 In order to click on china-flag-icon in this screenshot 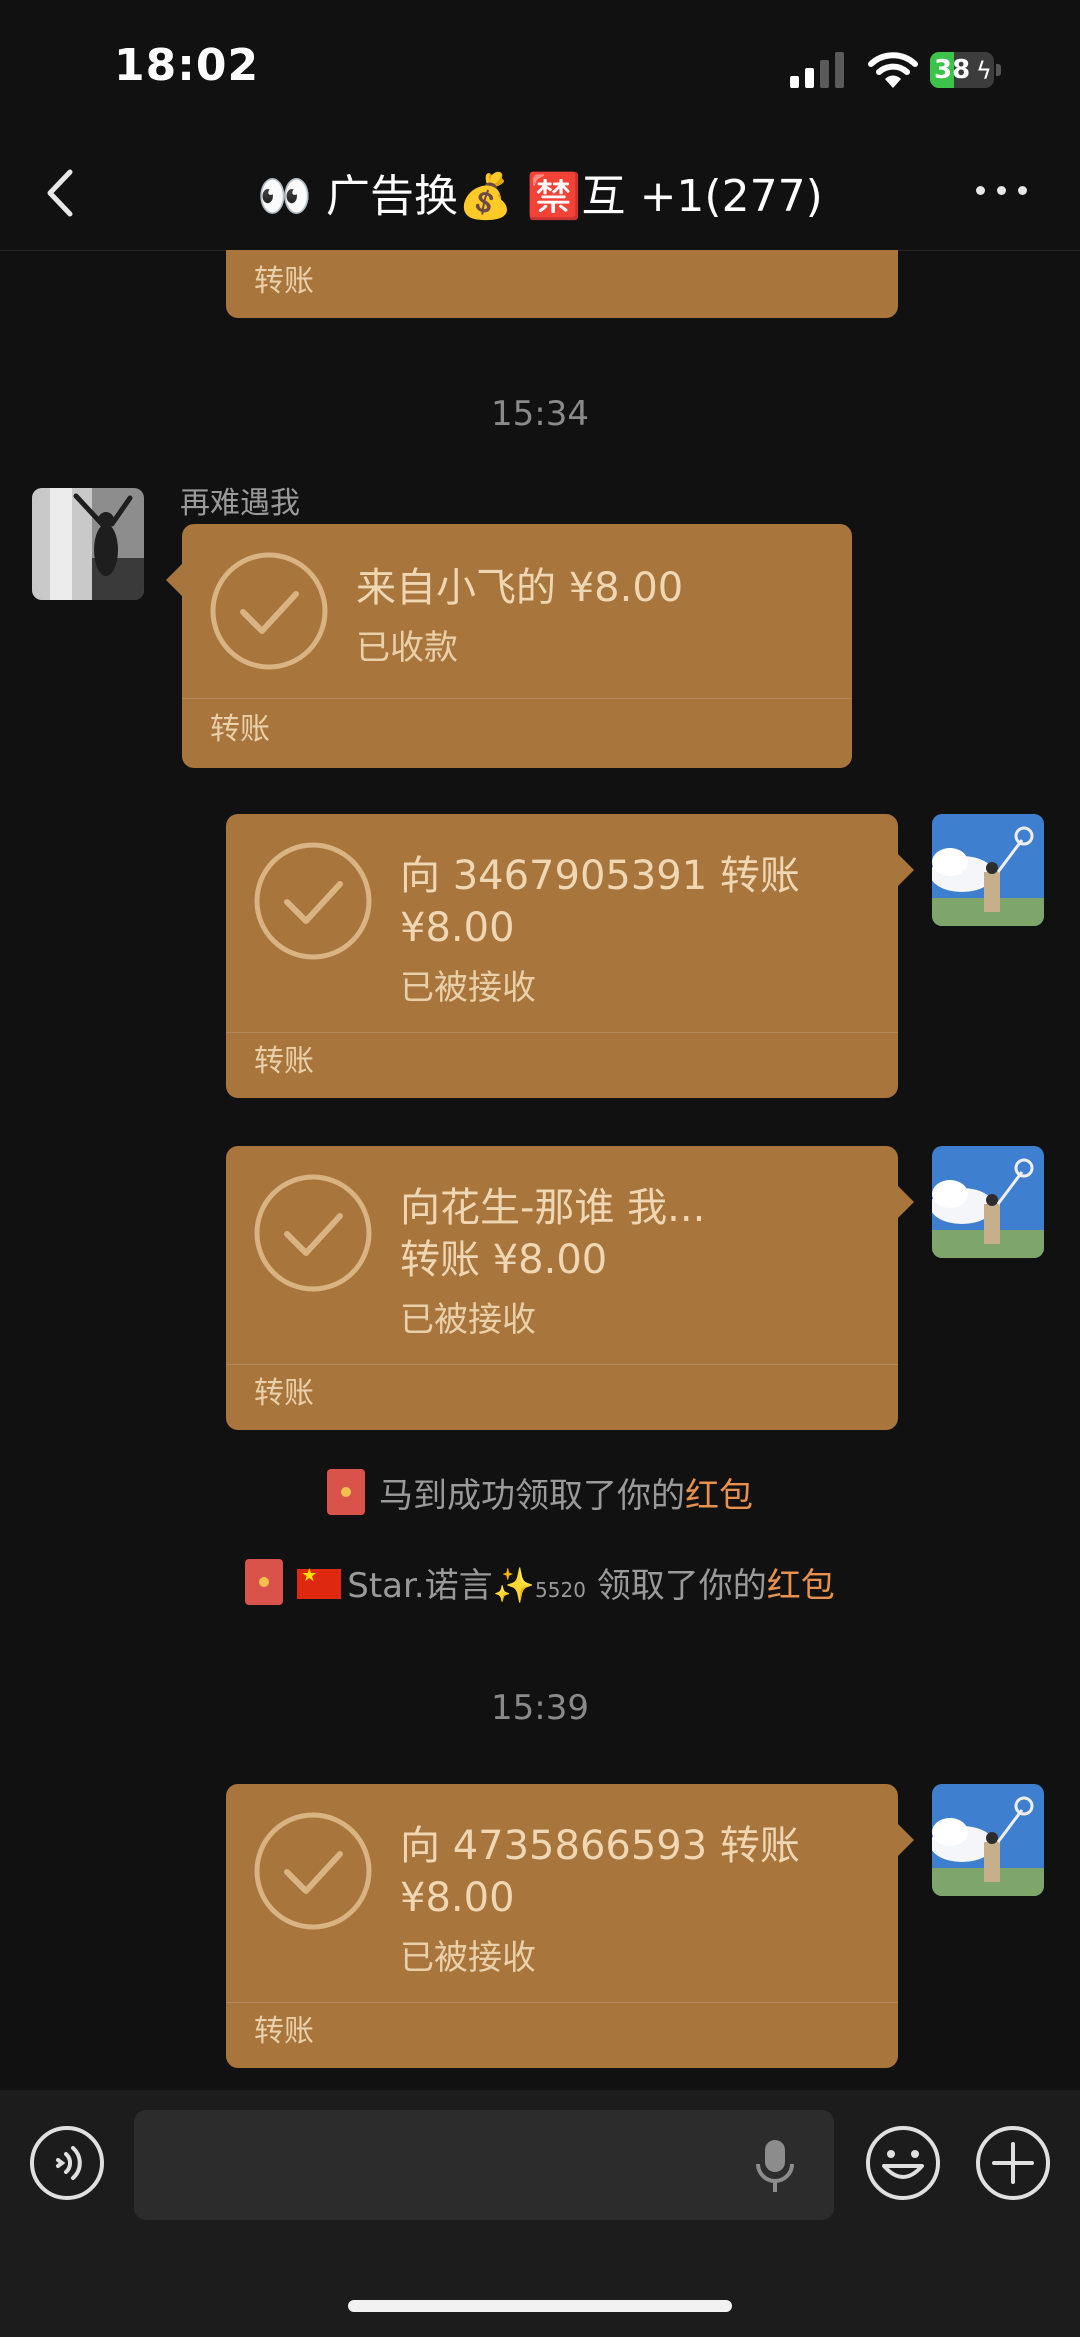, I will do `click(319, 1582)`.